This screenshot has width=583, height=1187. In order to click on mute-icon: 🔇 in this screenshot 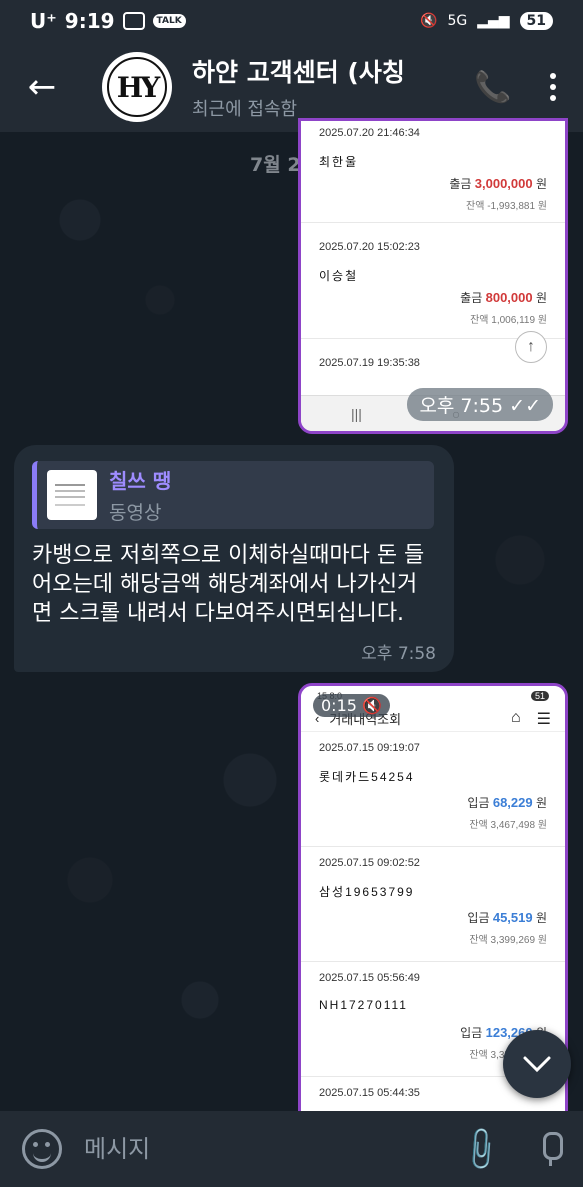, I will do `click(429, 21)`.